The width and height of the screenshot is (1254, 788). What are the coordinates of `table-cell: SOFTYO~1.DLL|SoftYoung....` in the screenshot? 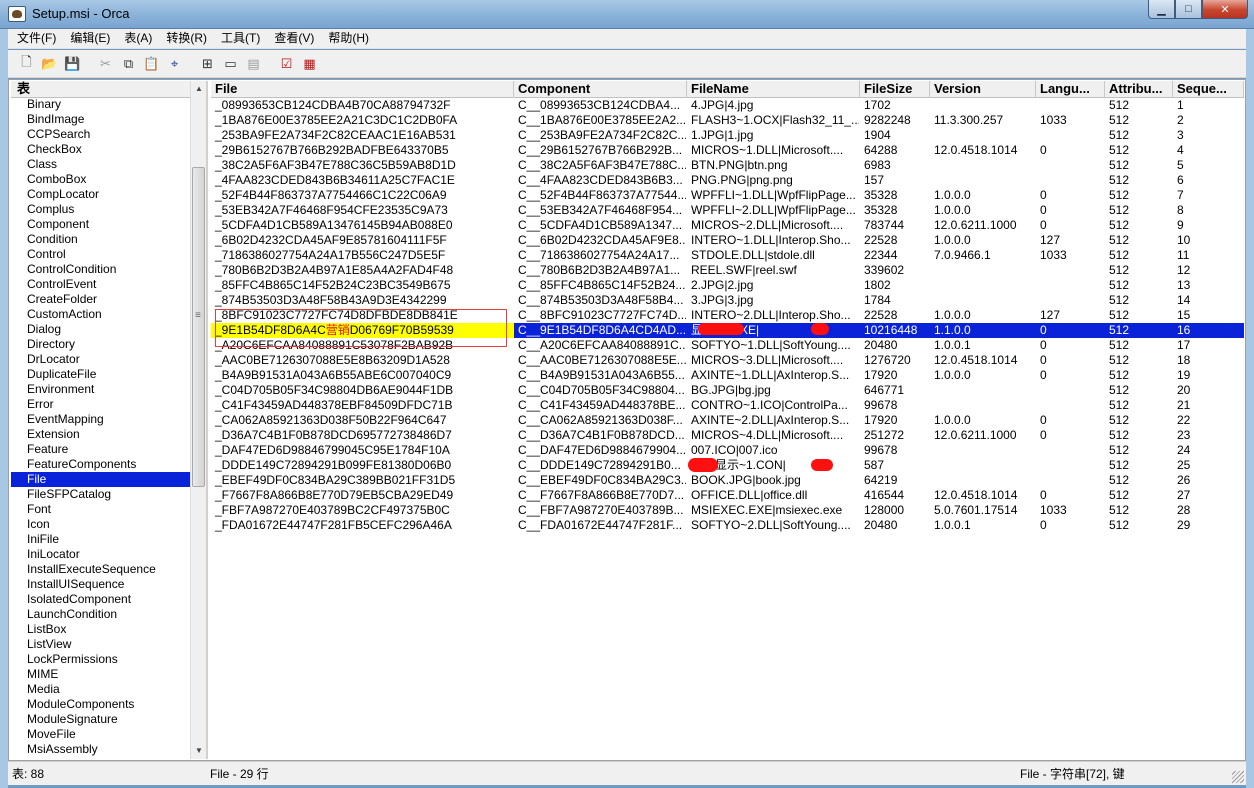 It's located at (773, 345).